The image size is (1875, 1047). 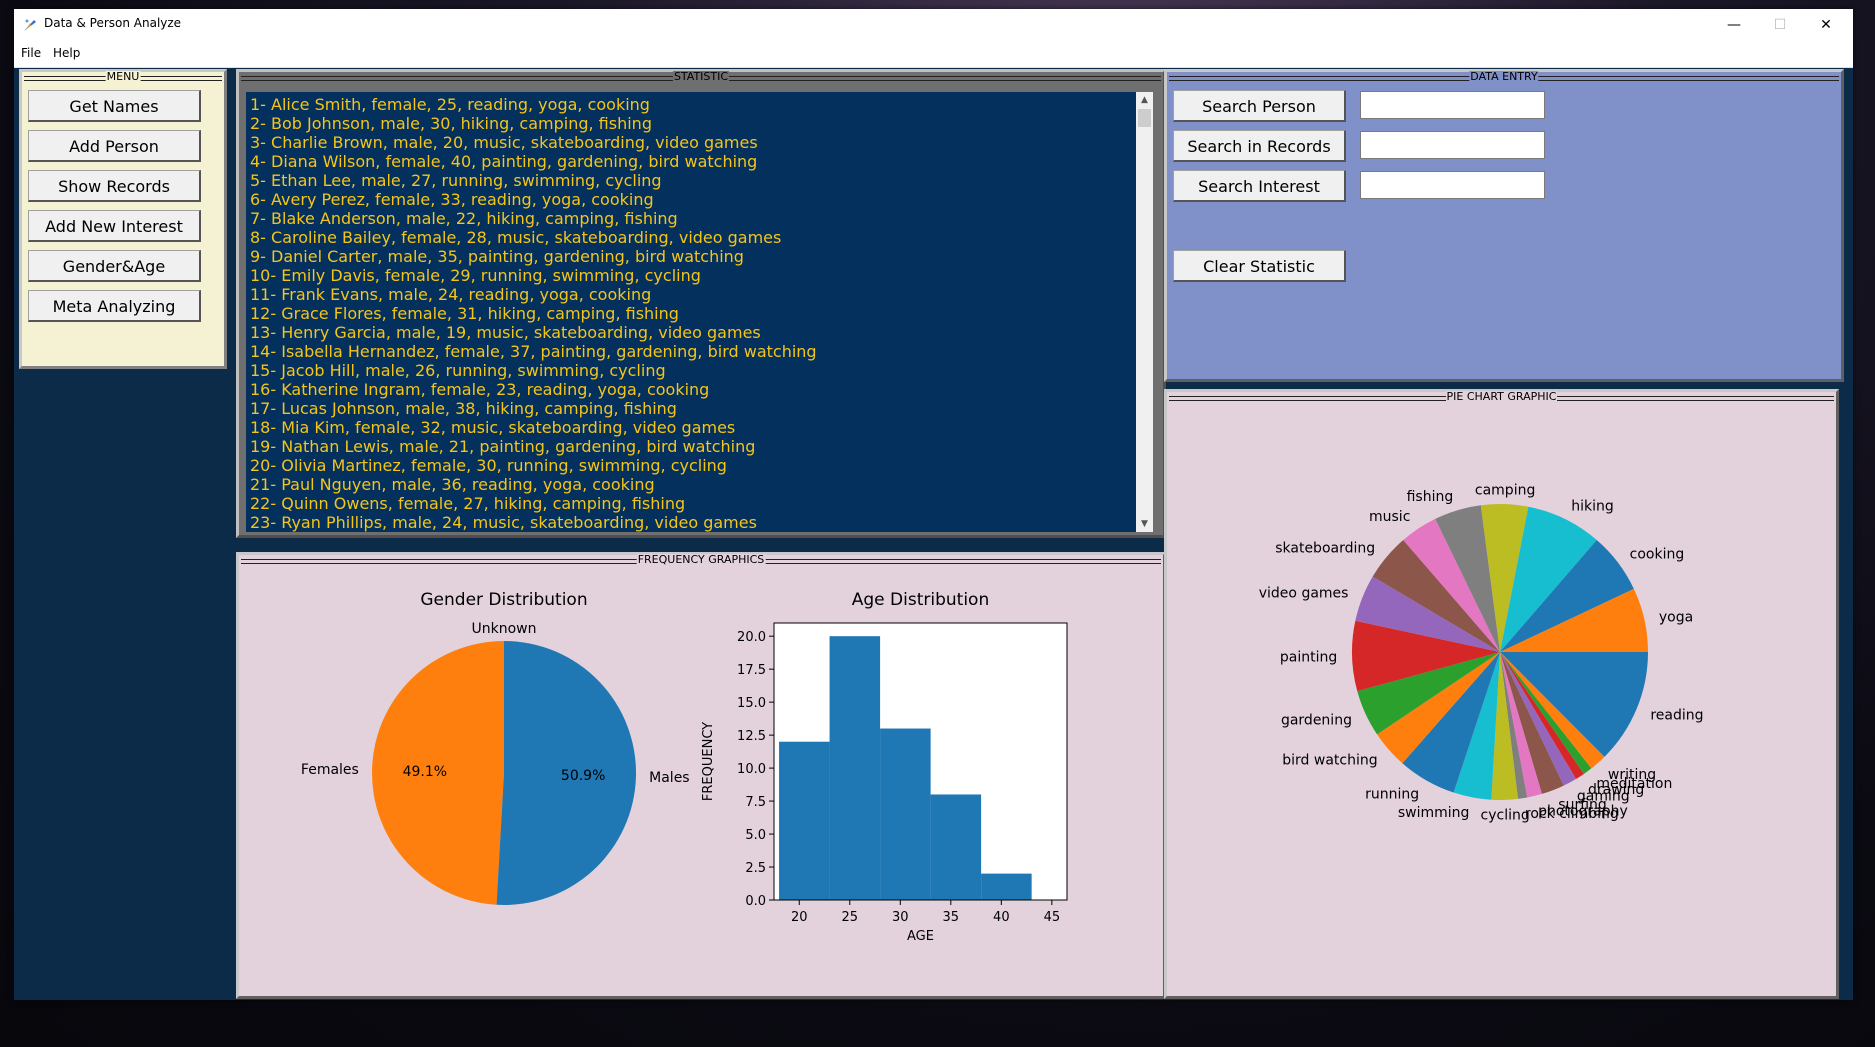 I want to click on gender-age-analysis-button: Gender&Age Analysis, so click(x=114, y=278).